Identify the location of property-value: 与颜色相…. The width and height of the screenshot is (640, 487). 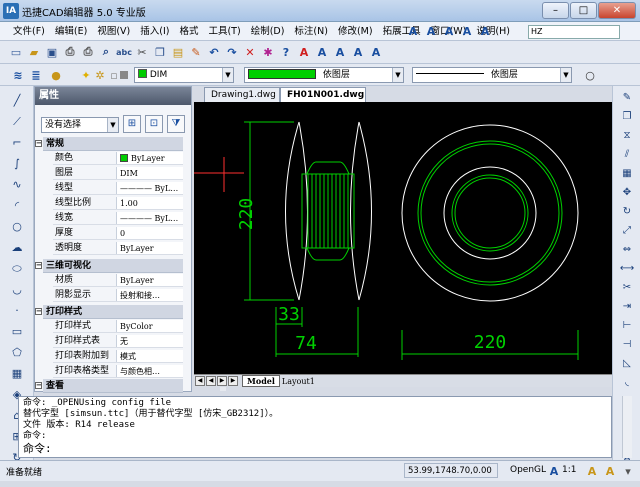
(150, 371).